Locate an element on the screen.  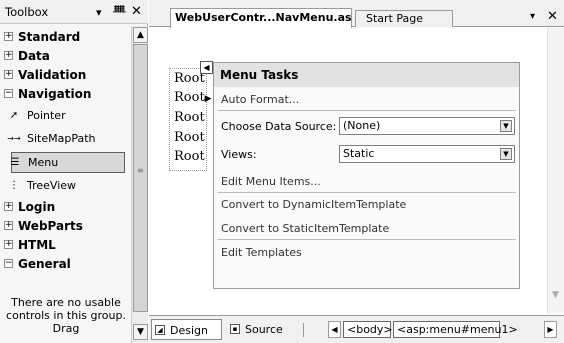
source-view-label: Source is located at coordinates (264, 329).